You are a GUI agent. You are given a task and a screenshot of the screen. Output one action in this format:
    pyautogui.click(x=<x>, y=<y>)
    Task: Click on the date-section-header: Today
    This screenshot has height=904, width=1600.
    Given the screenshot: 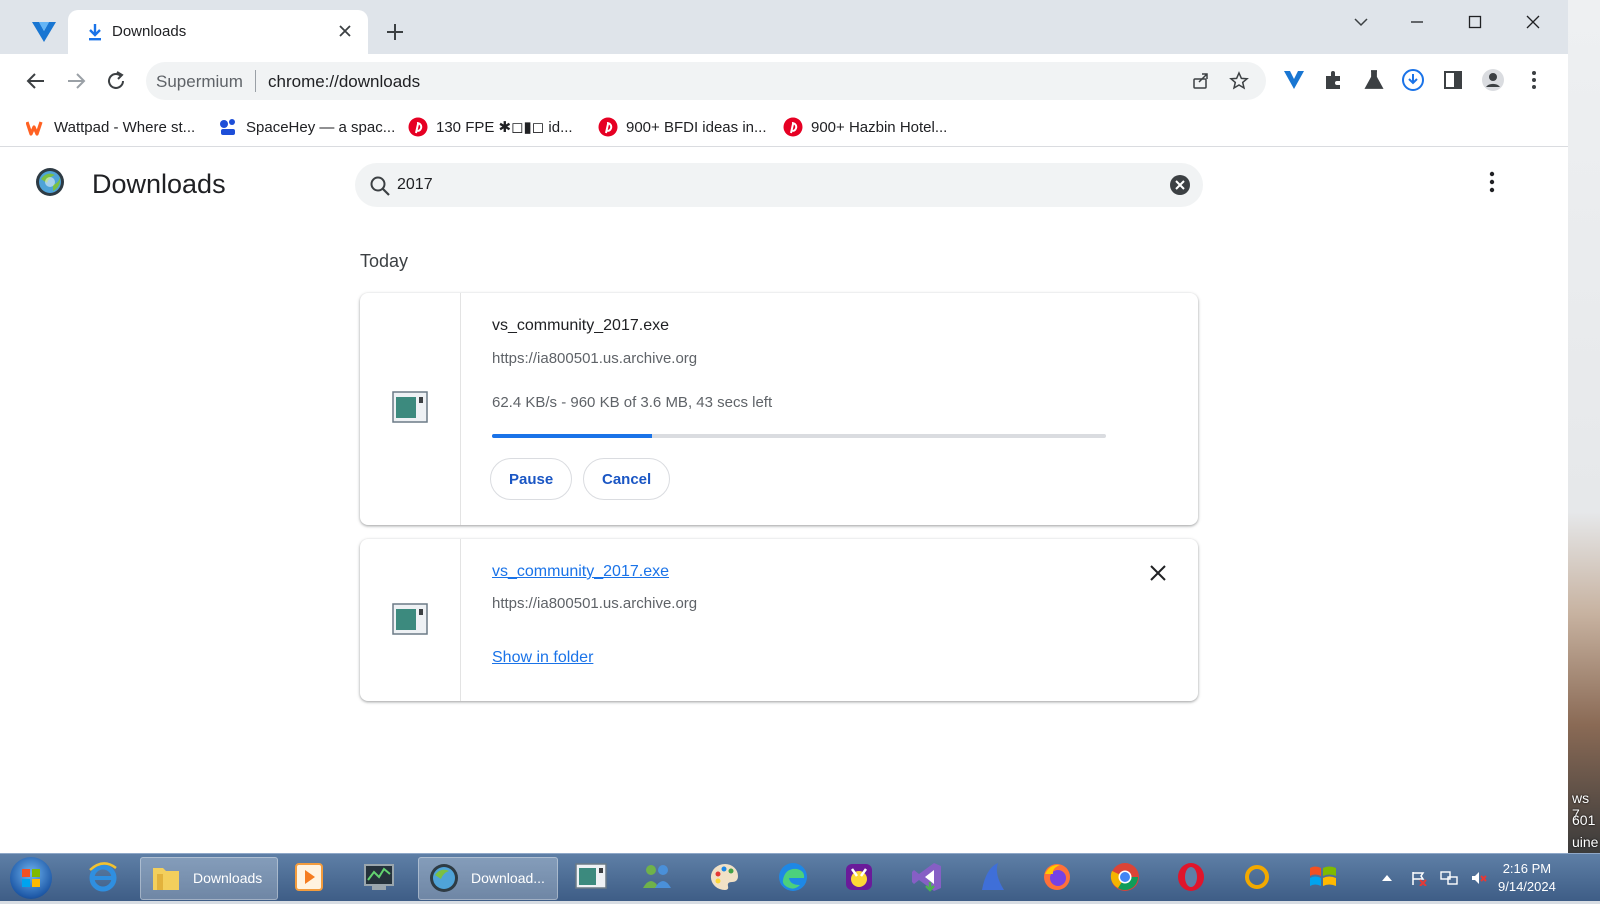 What is the action you would take?
    pyautogui.click(x=384, y=261)
    